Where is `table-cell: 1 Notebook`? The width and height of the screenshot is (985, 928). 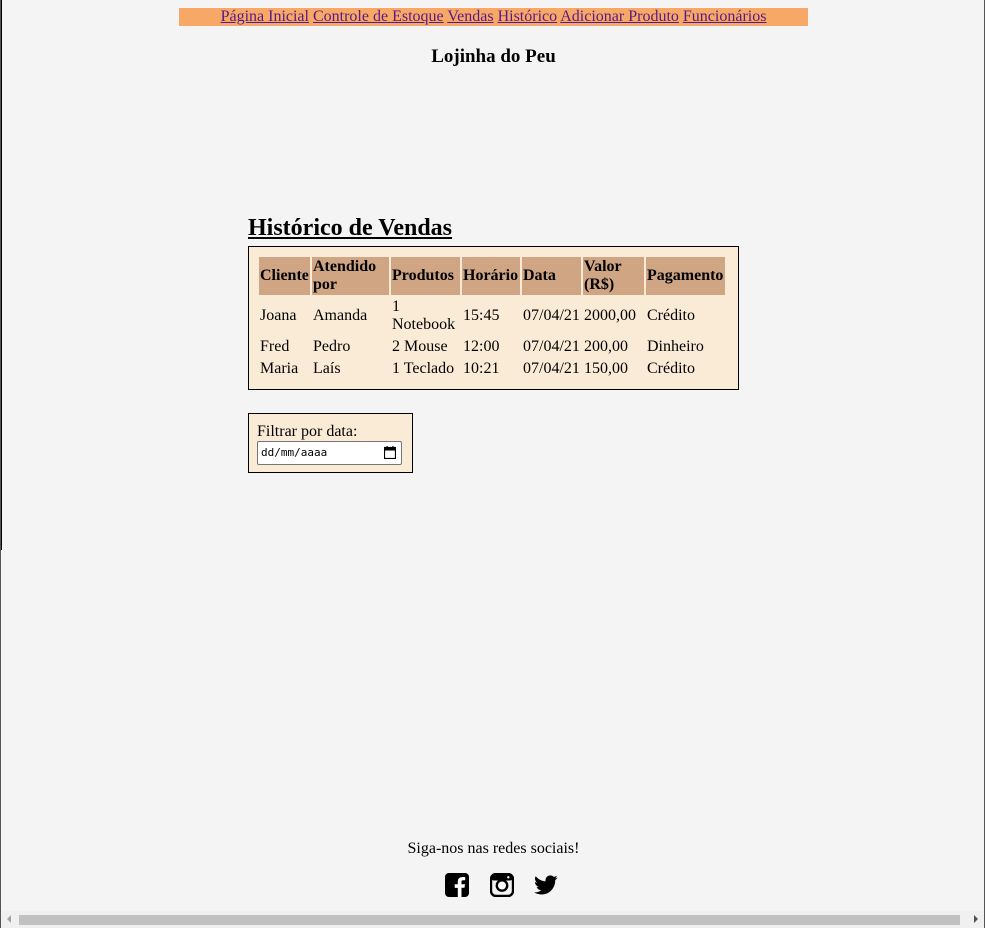 table-cell: 1 Notebook is located at coordinates (424, 315).